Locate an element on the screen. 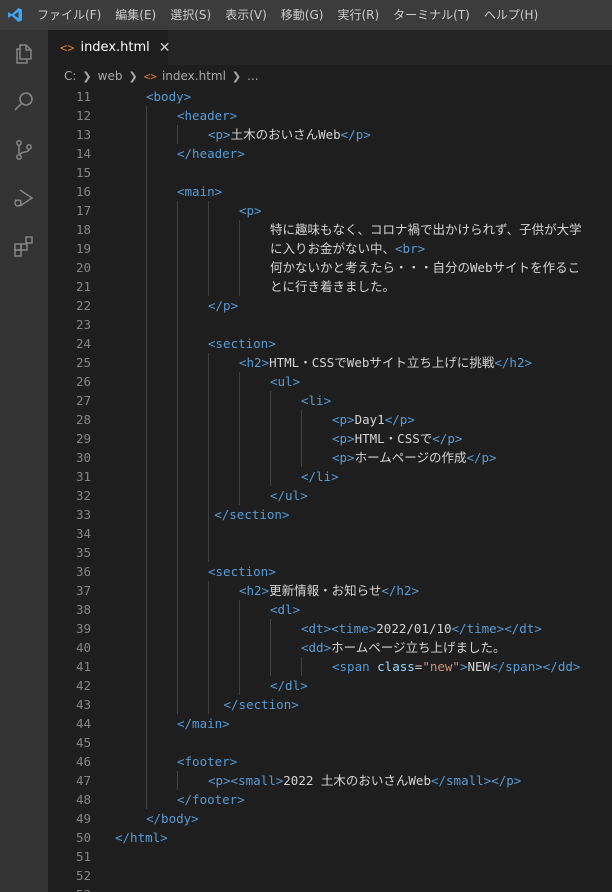  code-line: 42 </dl> is located at coordinates (330, 685).